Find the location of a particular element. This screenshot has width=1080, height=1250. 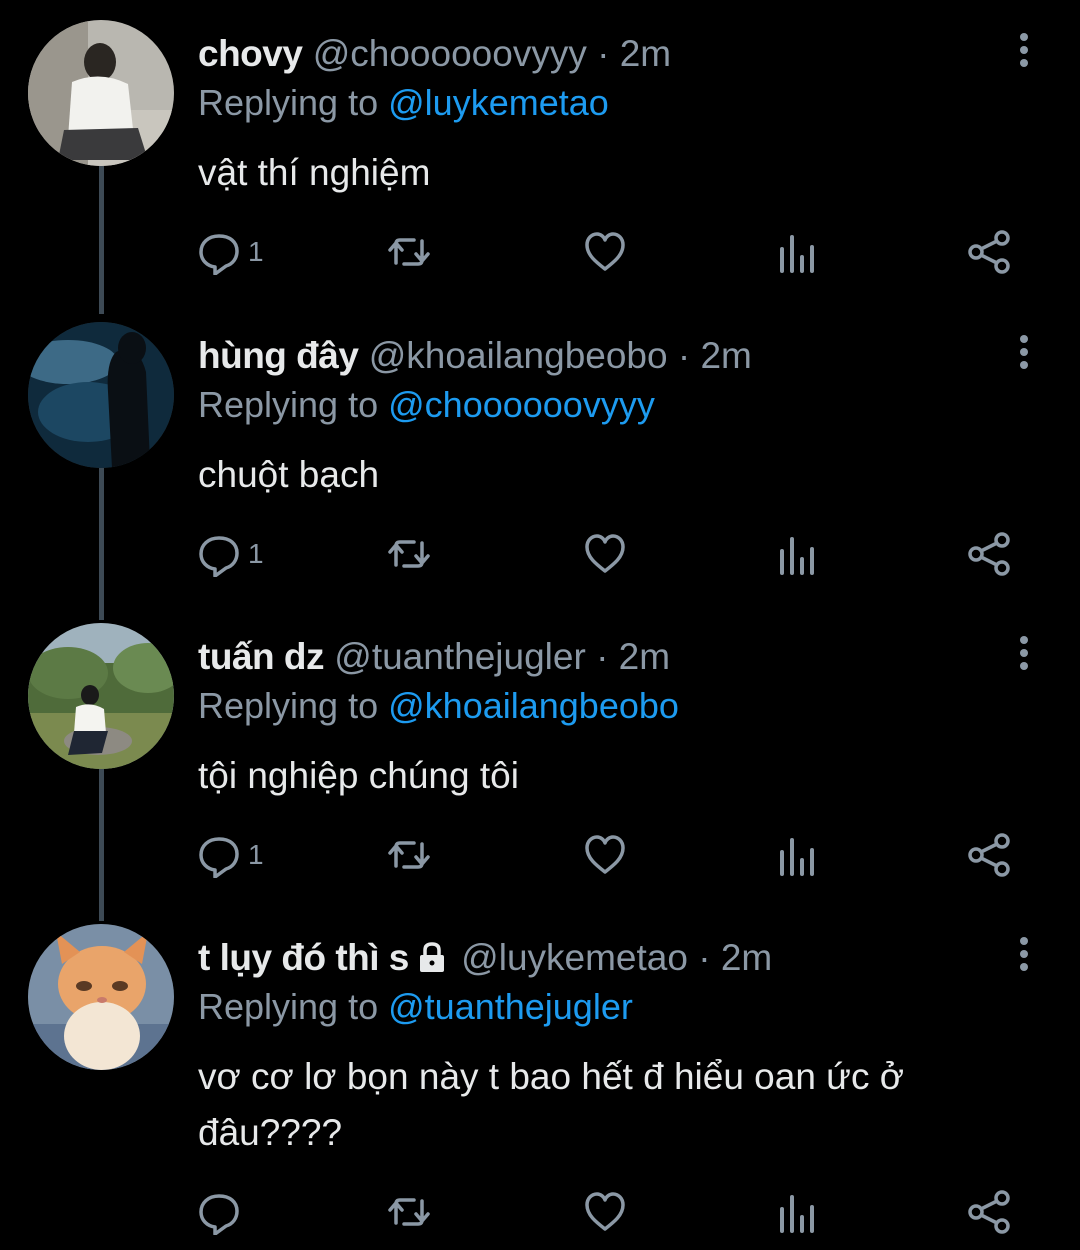

replying-to-mention: @khoailangbeobo is located at coordinates (533, 705).